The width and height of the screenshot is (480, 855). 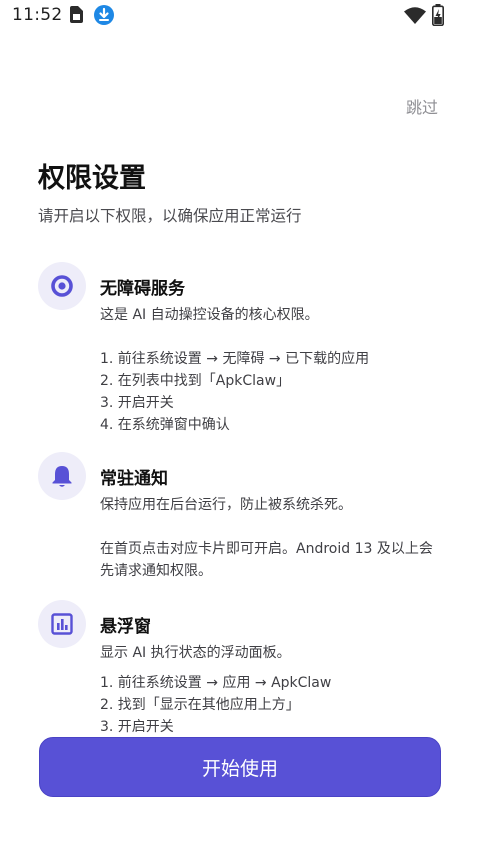 What do you see at coordinates (195, 653) in the screenshot?
I see `permission-description: 显示 AI 执行状态的浮动面板。` at bounding box center [195, 653].